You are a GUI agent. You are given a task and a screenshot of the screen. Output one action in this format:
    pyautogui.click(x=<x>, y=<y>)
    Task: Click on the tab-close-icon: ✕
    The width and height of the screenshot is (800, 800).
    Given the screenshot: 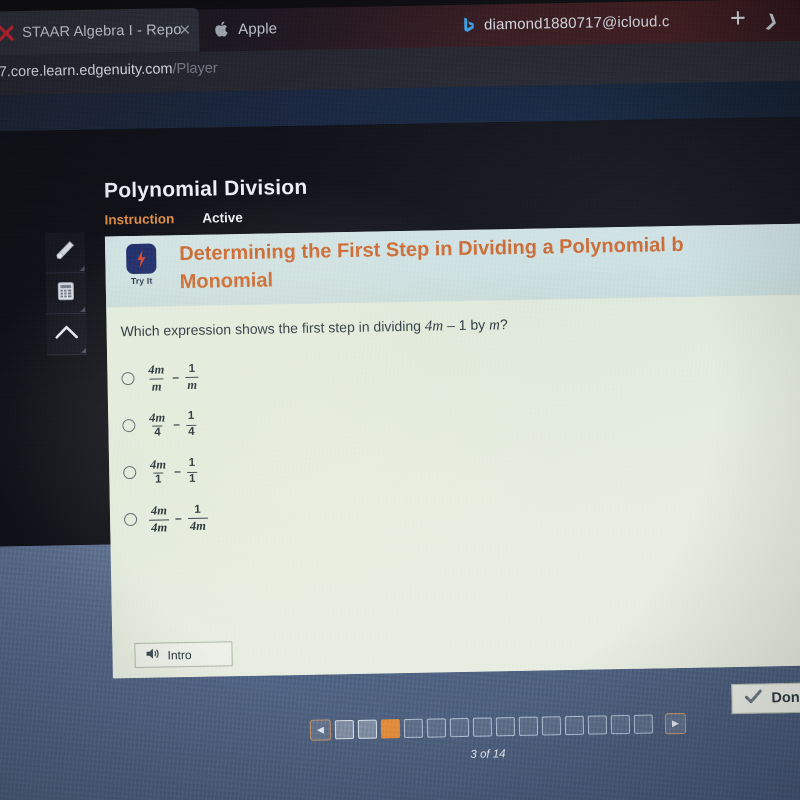 What is the action you would take?
    pyautogui.click(x=184, y=29)
    